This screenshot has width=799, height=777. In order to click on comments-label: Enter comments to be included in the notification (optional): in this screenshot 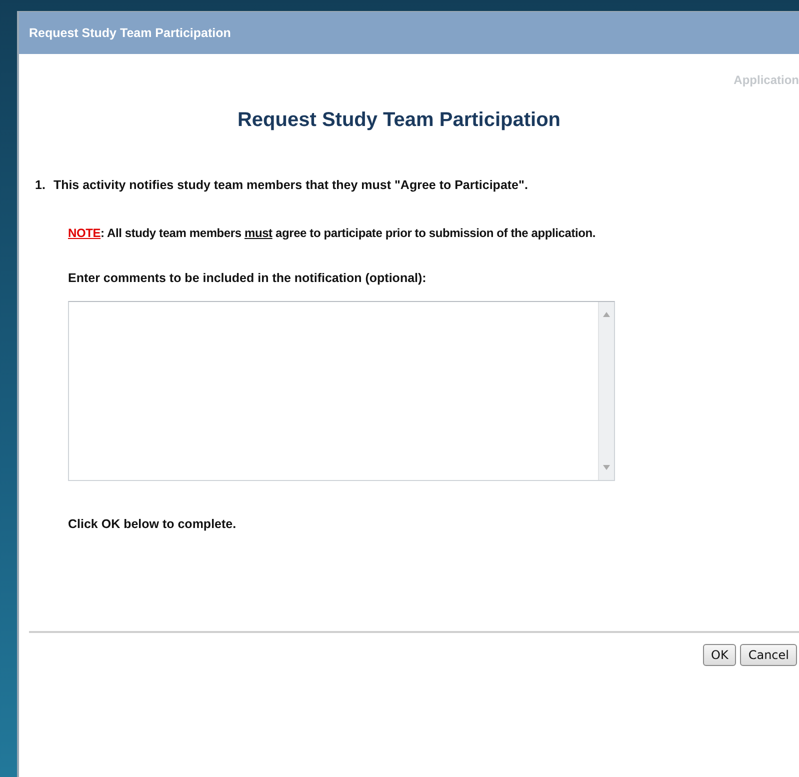, I will do `click(248, 278)`.